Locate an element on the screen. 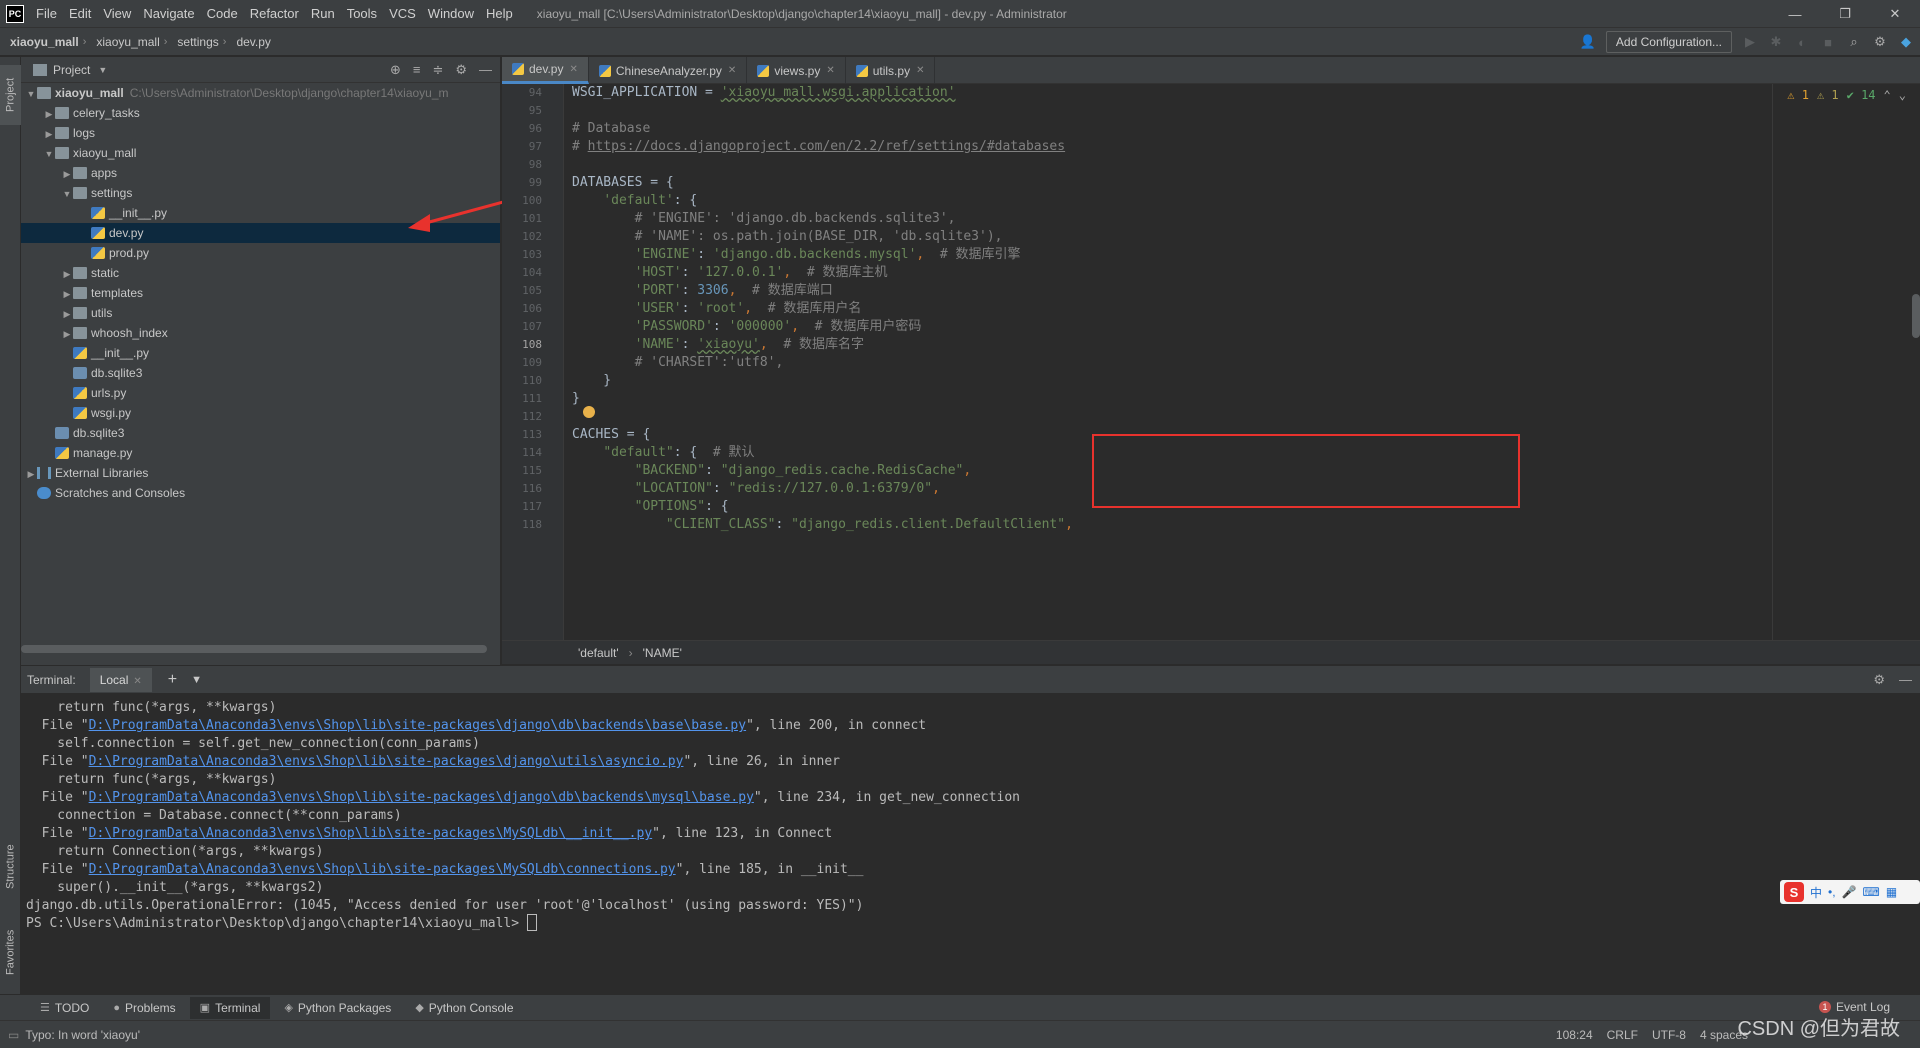 This screenshot has height=1048, width=1920. coverage-icon: ◐ is located at coordinates (1802, 42).